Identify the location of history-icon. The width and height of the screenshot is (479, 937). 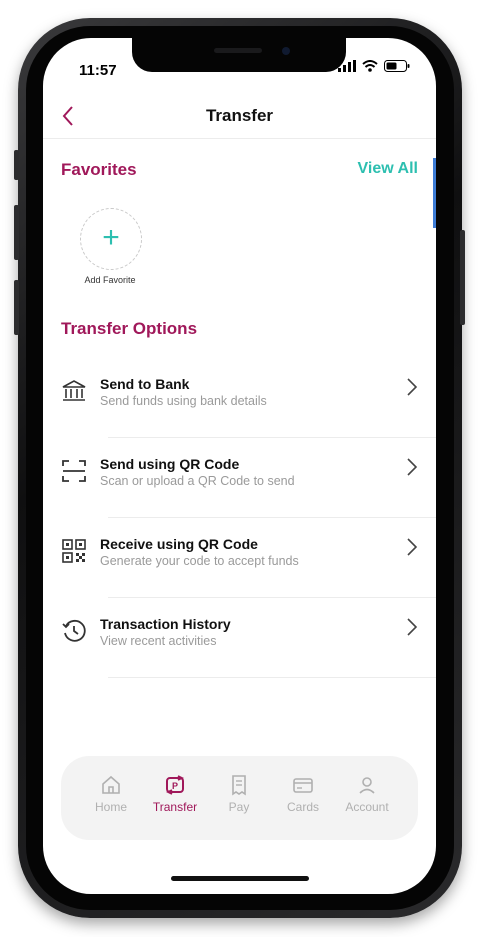
(74, 631).